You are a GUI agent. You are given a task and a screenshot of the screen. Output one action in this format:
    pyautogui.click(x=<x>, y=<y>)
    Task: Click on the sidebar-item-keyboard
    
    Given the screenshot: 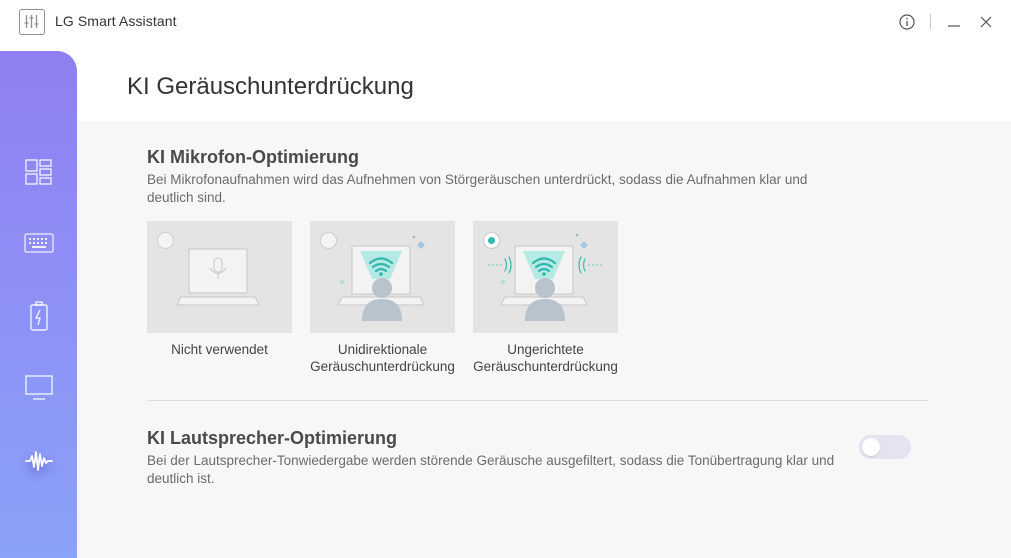 What is the action you would take?
    pyautogui.click(x=38, y=243)
    